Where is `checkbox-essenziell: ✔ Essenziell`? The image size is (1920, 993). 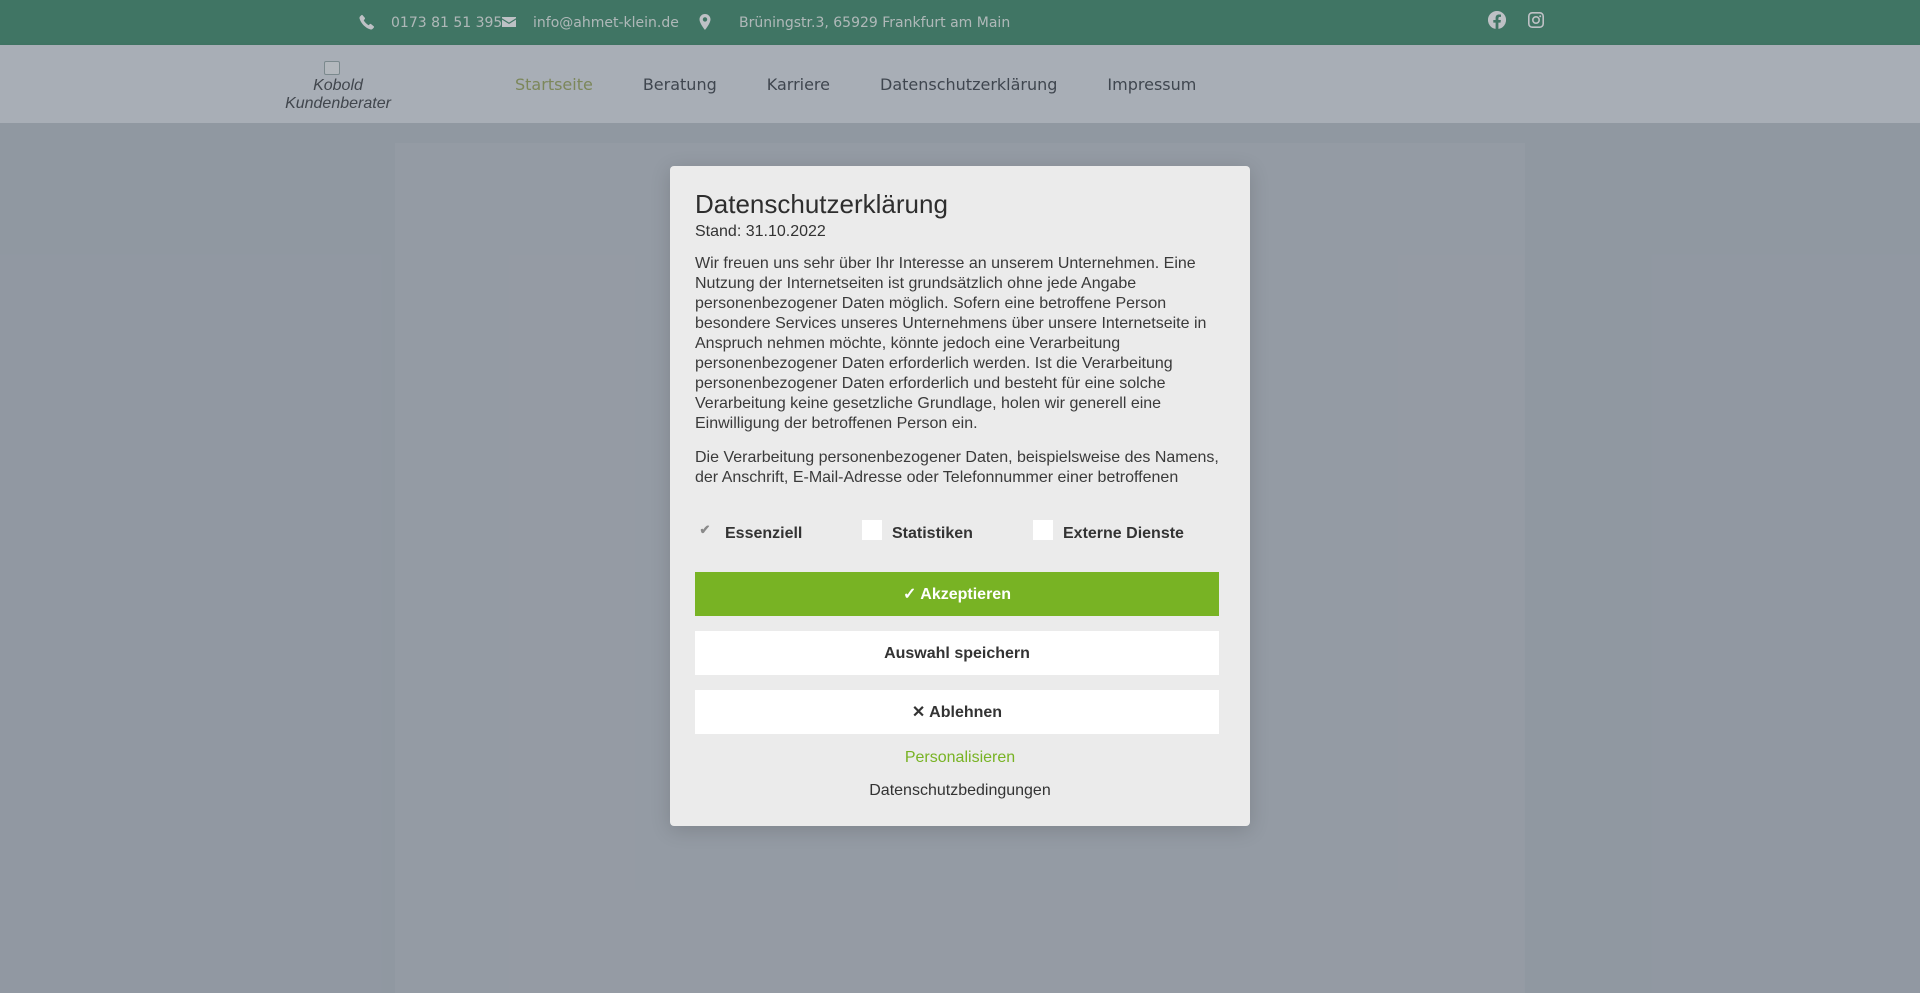
checkbox-essenziell: ✔ Essenziell is located at coordinates (778, 533).